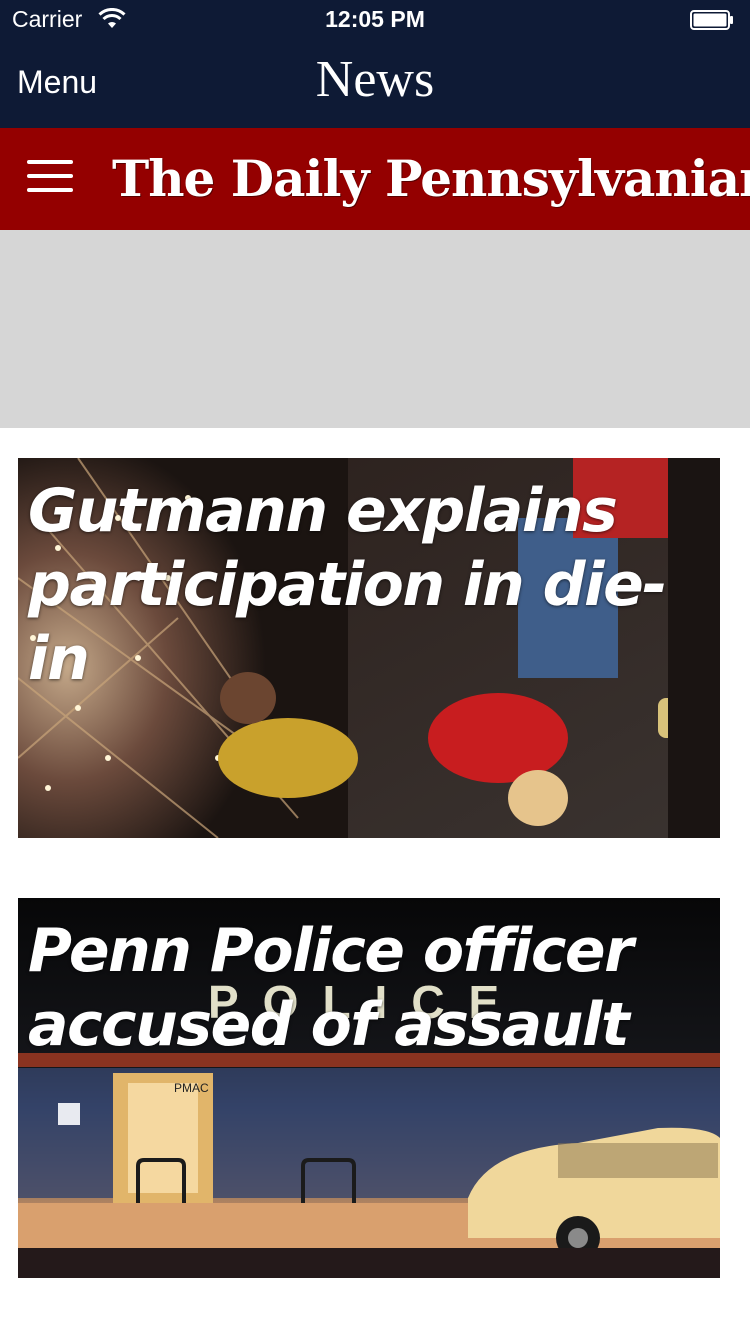  I want to click on article-headline: Gutmann explains participation in die-in, so click(347, 585).